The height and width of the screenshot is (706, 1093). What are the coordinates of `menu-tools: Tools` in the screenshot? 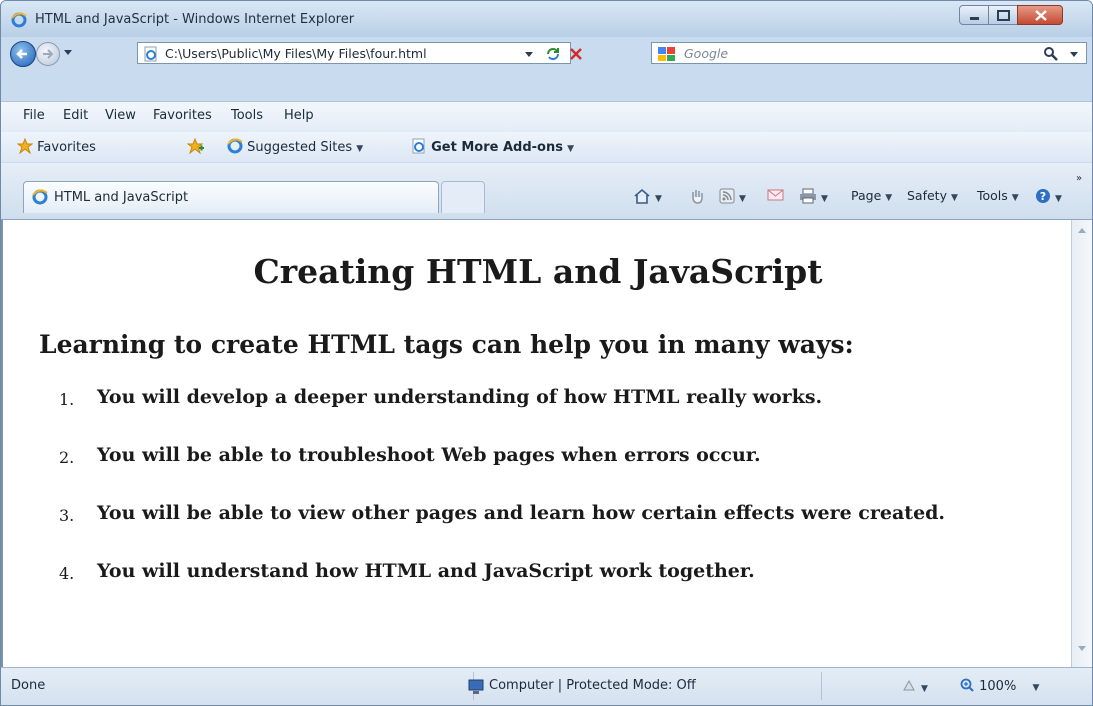 It's located at (247, 115).